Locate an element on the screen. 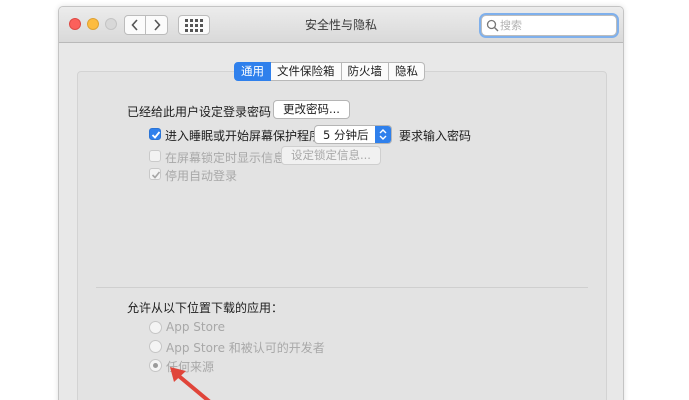 This screenshot has width=689, height=400. require-password-label: 进入睡眠或开始屏幕保护程序 is located at coordinates (243, 136).